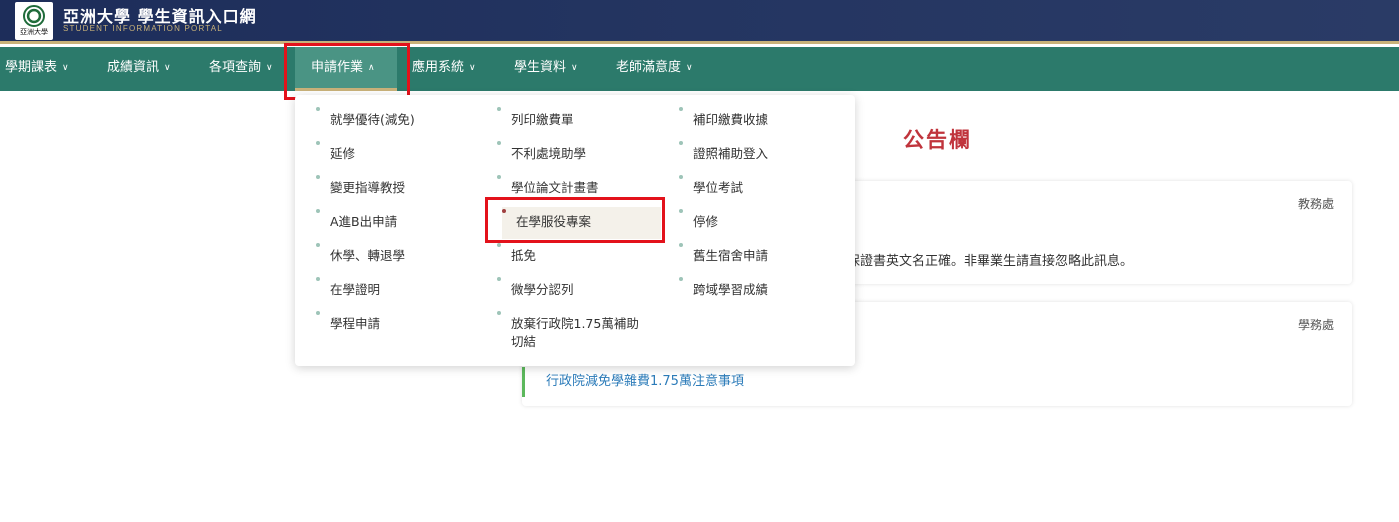 The height and width of the screenshot is (522, 1399). Describe the element at coordinates (540, 67) in the screenshot. I see `nav-label: 學生資料` at that location.